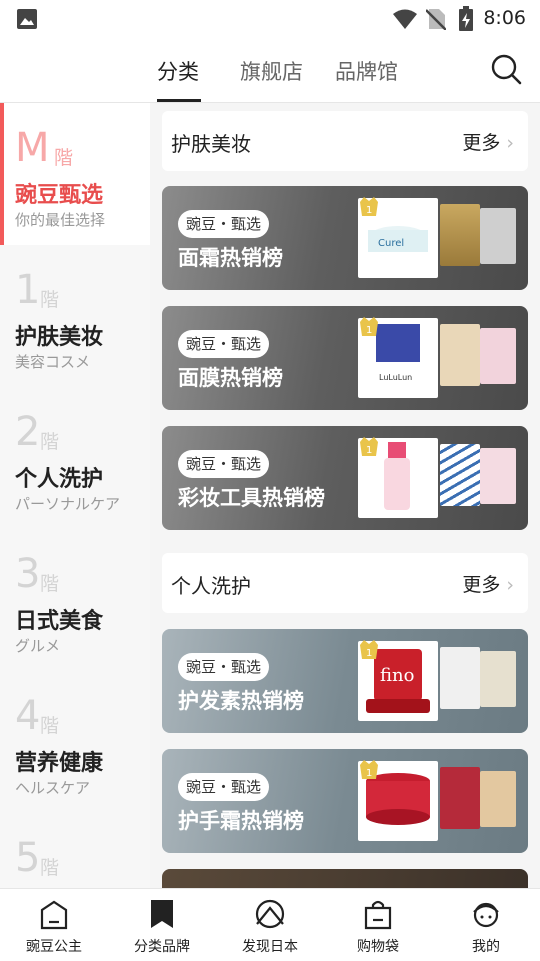  I want to click on section-header-personal-care: 个人洗护 更多 ›, so click(345, 583).